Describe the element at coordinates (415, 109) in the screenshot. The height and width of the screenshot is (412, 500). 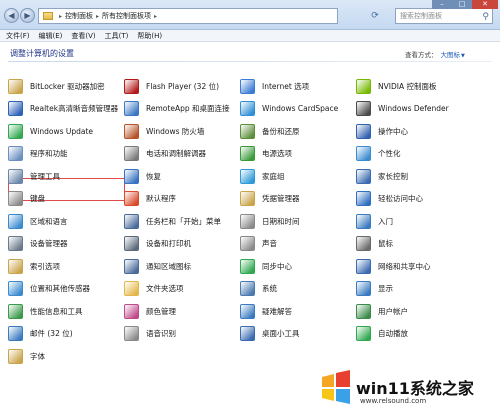
I see `control-panel-item: Windows Defender` at that location.